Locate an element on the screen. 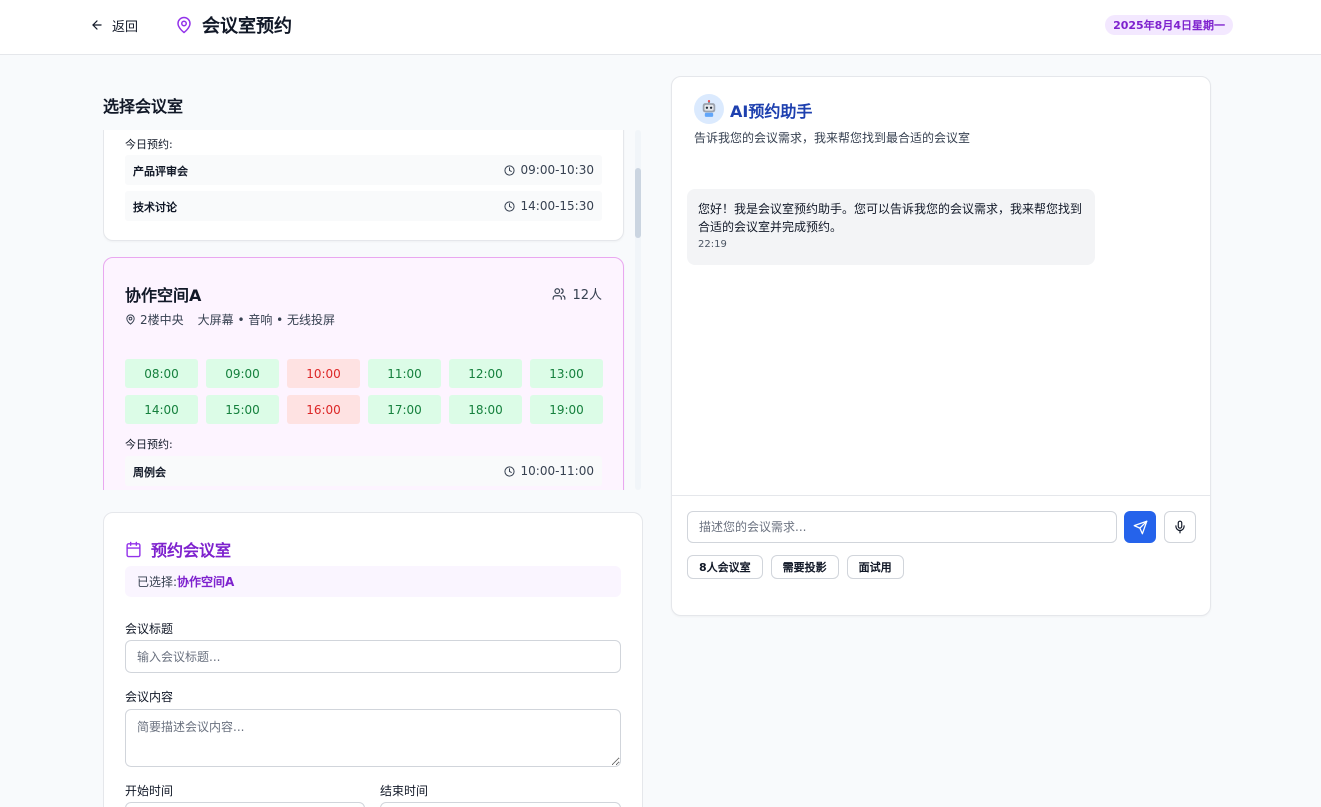  time-slot-free: 09:00 is located at coordinates (242, 373).